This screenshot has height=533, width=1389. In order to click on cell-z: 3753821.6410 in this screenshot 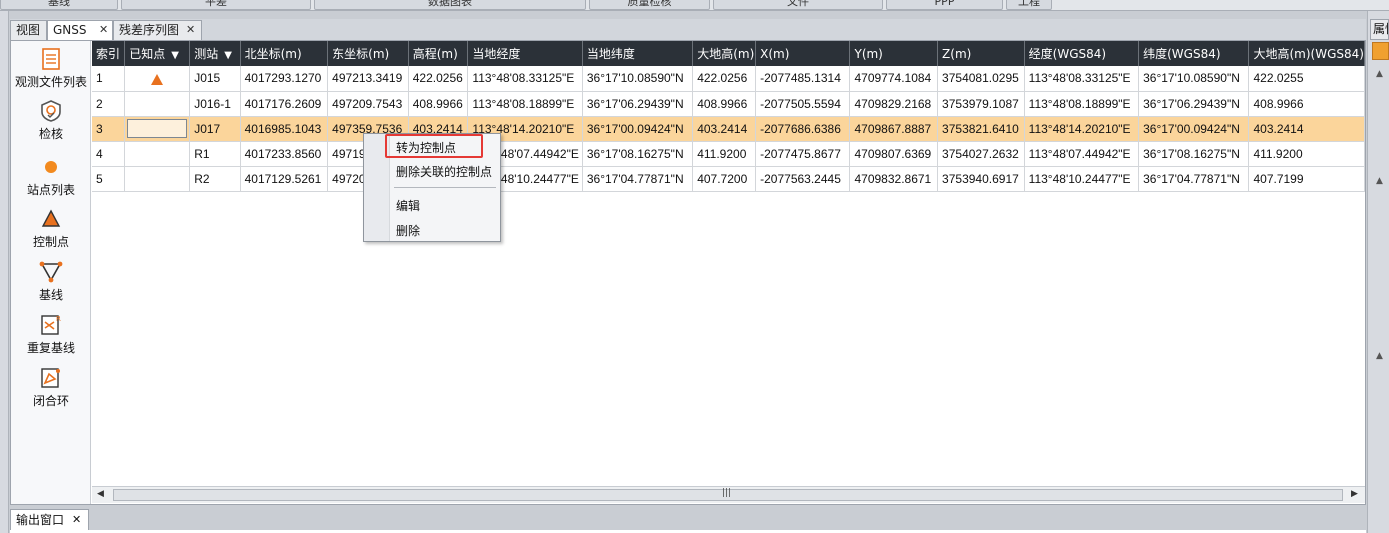, I will do `click(981, 129)`.